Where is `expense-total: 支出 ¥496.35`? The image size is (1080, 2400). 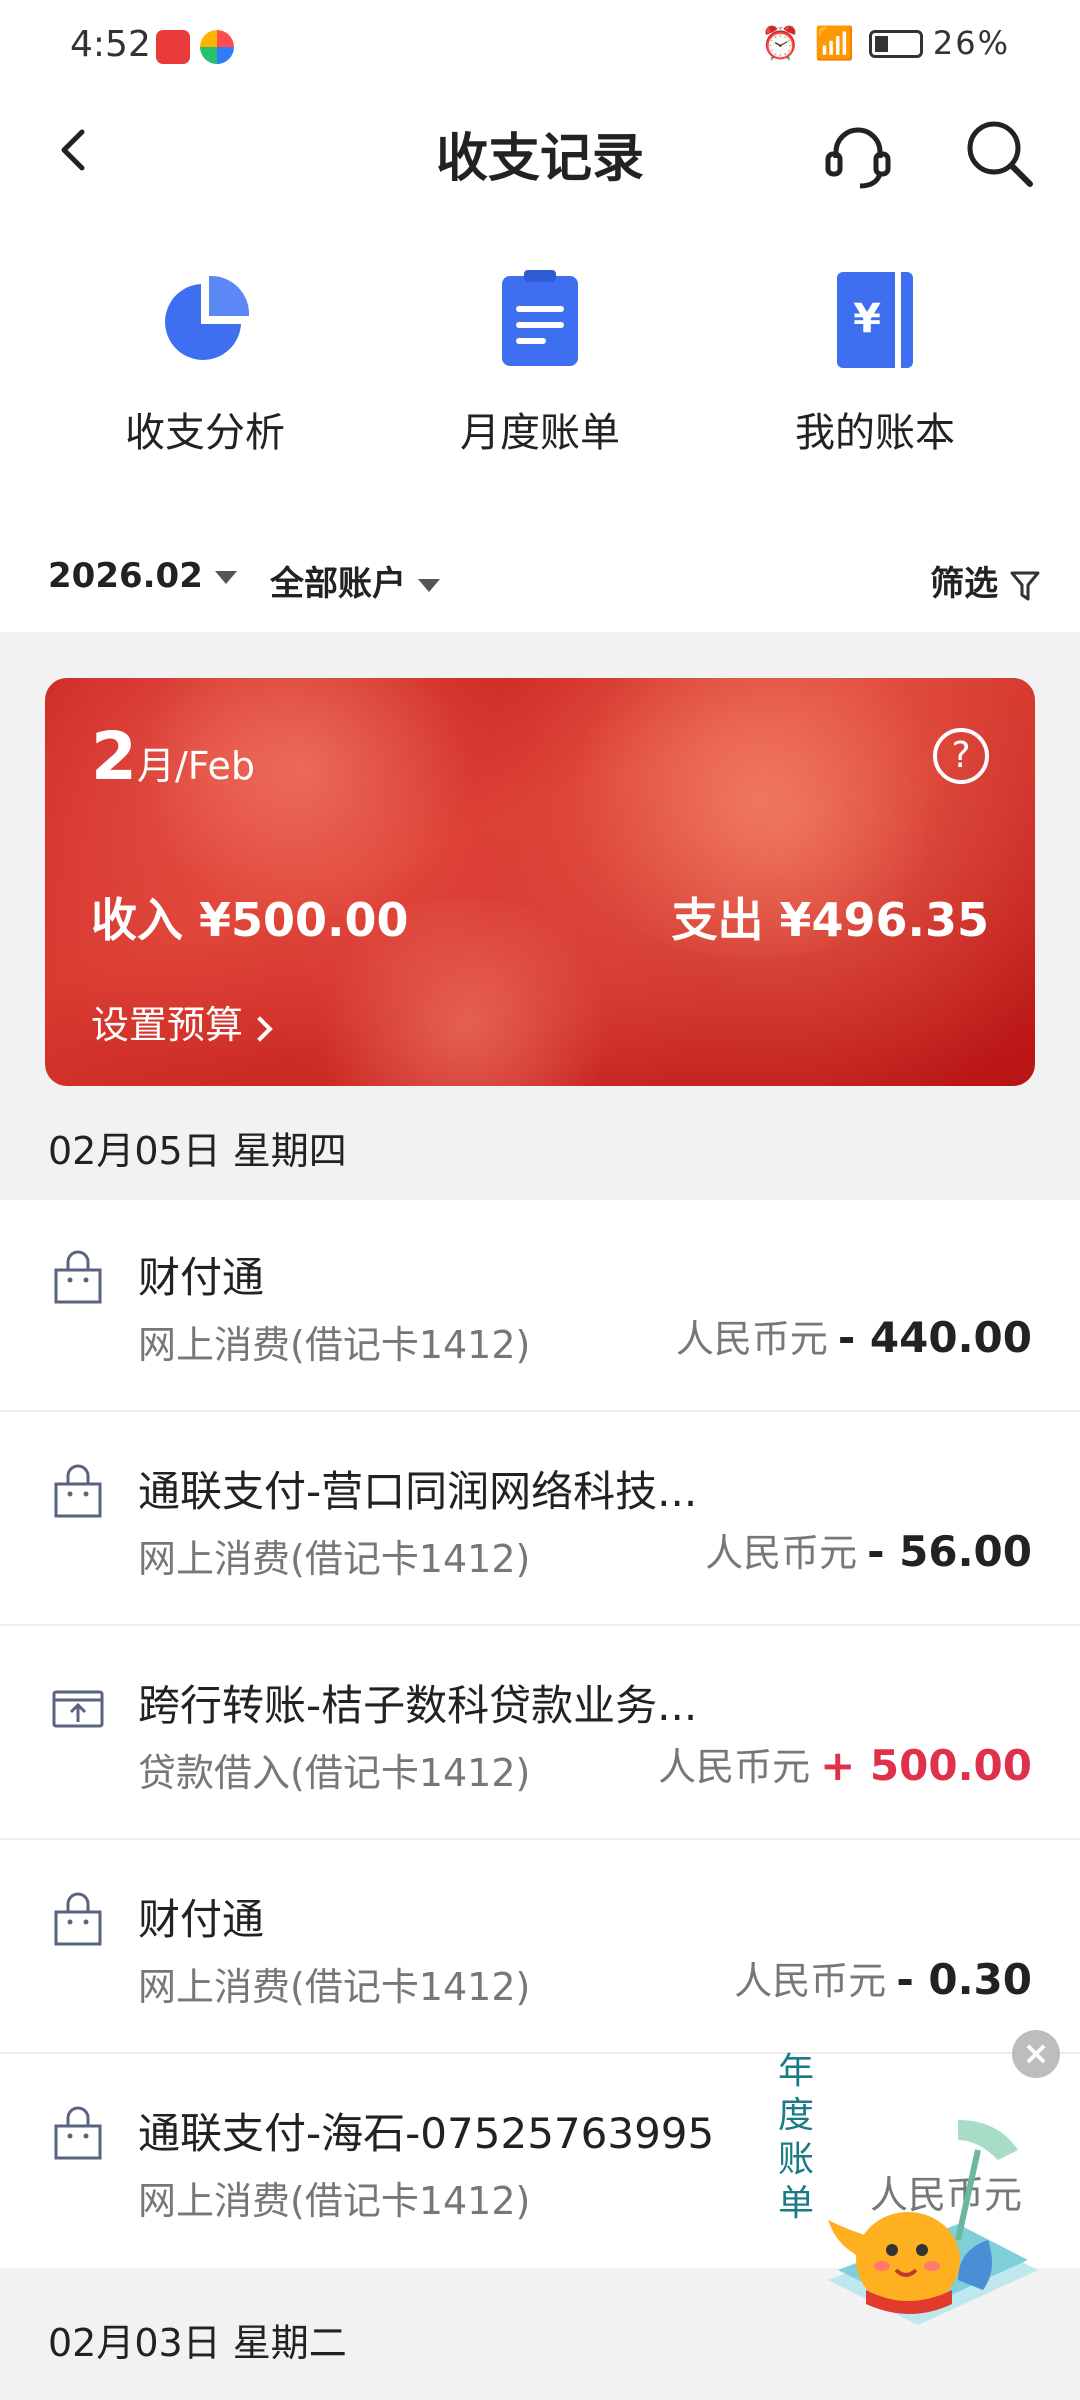
expense-total: 支出 ¥496.35 is located at coordinates (830, 920).